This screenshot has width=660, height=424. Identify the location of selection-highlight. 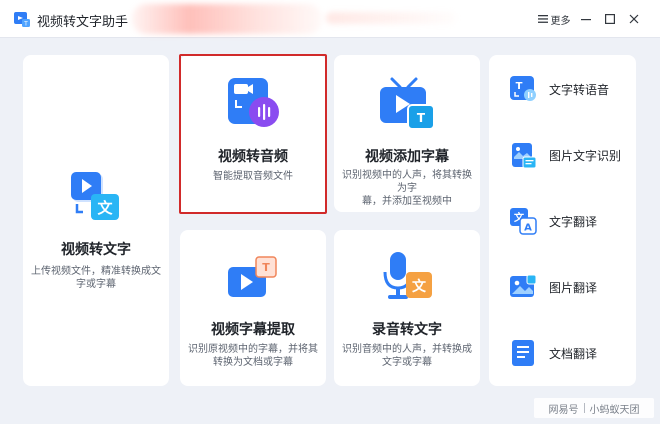
(253, 134).